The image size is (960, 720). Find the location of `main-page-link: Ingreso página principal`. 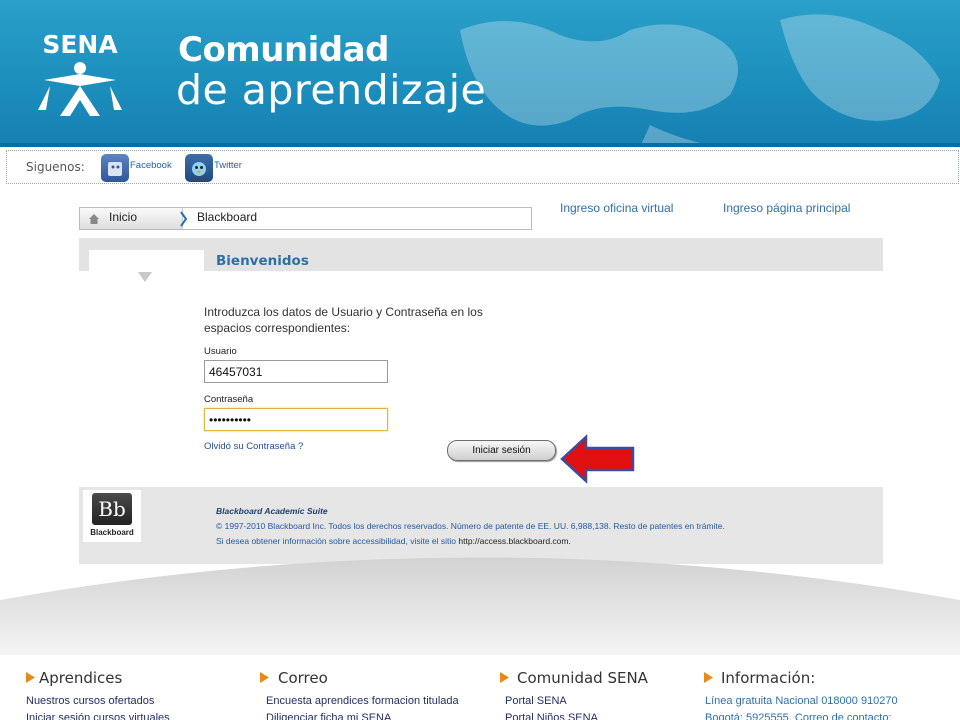

main-page-link: Ingreso página principal is located at coordinates (786, 208).